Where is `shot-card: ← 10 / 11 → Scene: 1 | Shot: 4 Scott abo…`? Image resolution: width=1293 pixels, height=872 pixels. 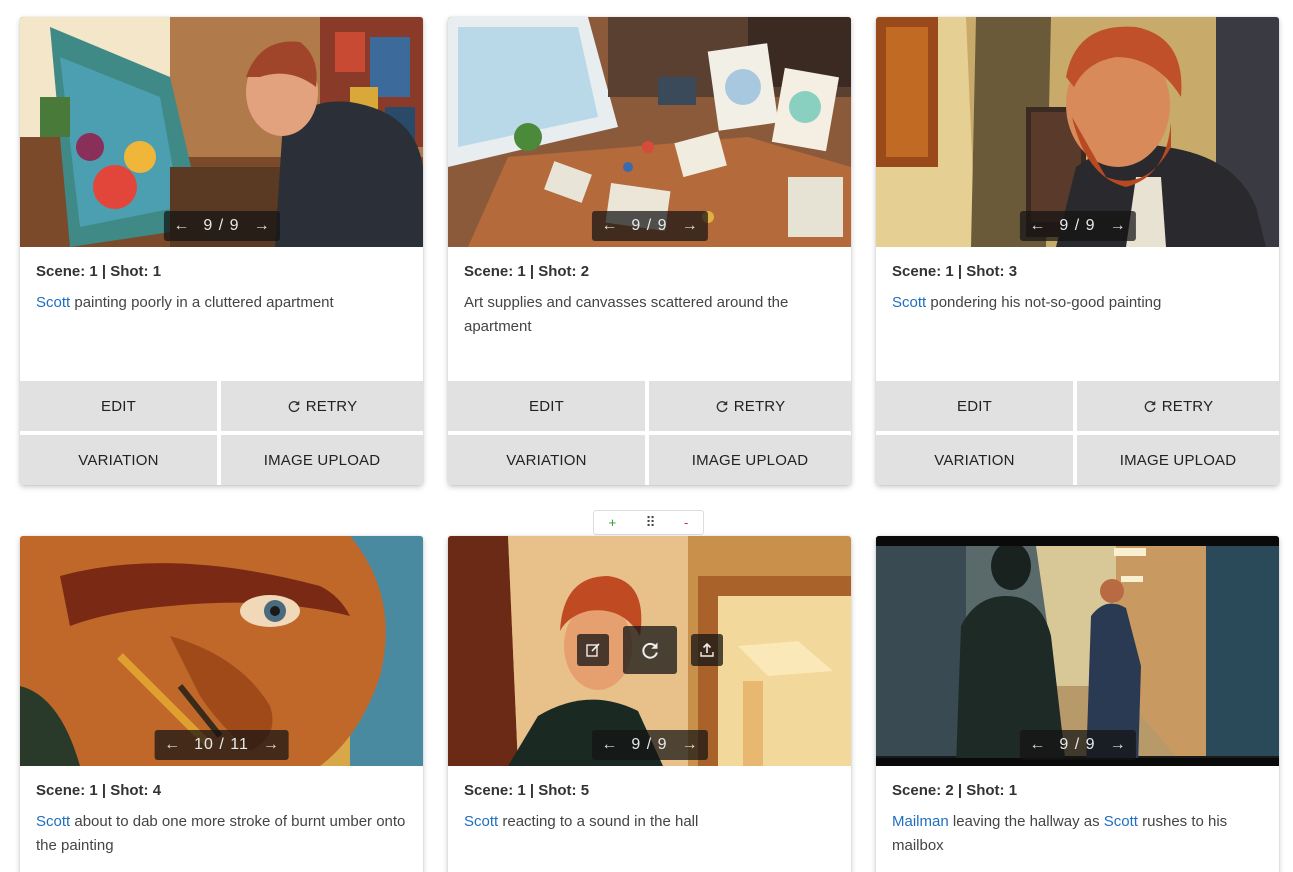
shot-card: ← 10 / 11 → Scene: 1 | Shot: 4 Scott abo… is located at coordinates (221, 704).